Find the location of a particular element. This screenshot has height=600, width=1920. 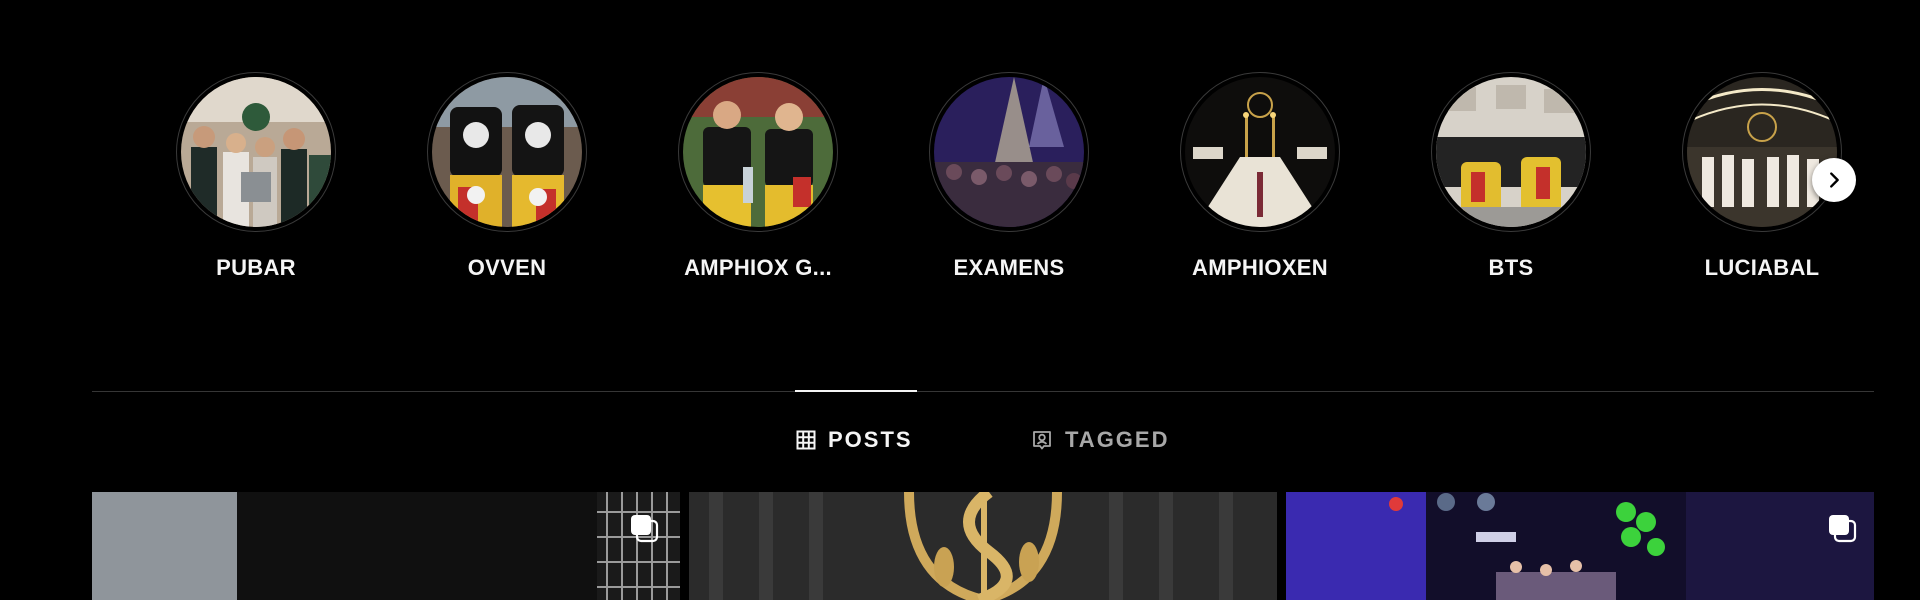

highlight-label: PUBAR is located at coordinates (256, 267).